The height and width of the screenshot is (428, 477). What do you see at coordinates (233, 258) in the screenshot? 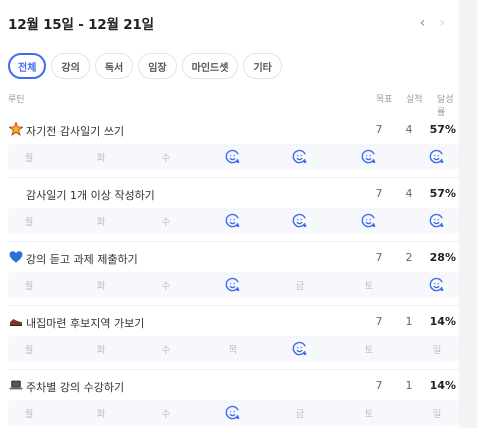
I see `routine-summary: 강의 듣고 과제 제출하기 7 2 28%` at bounding box center [233, 258].